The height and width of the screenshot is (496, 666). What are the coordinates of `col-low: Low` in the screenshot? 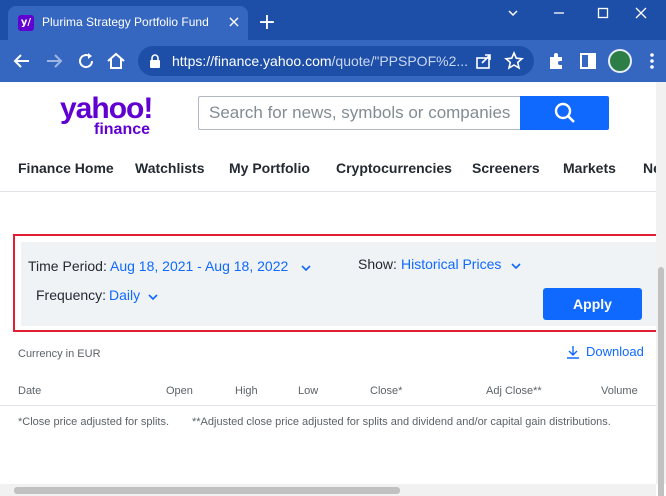 It's located at (308, 391).